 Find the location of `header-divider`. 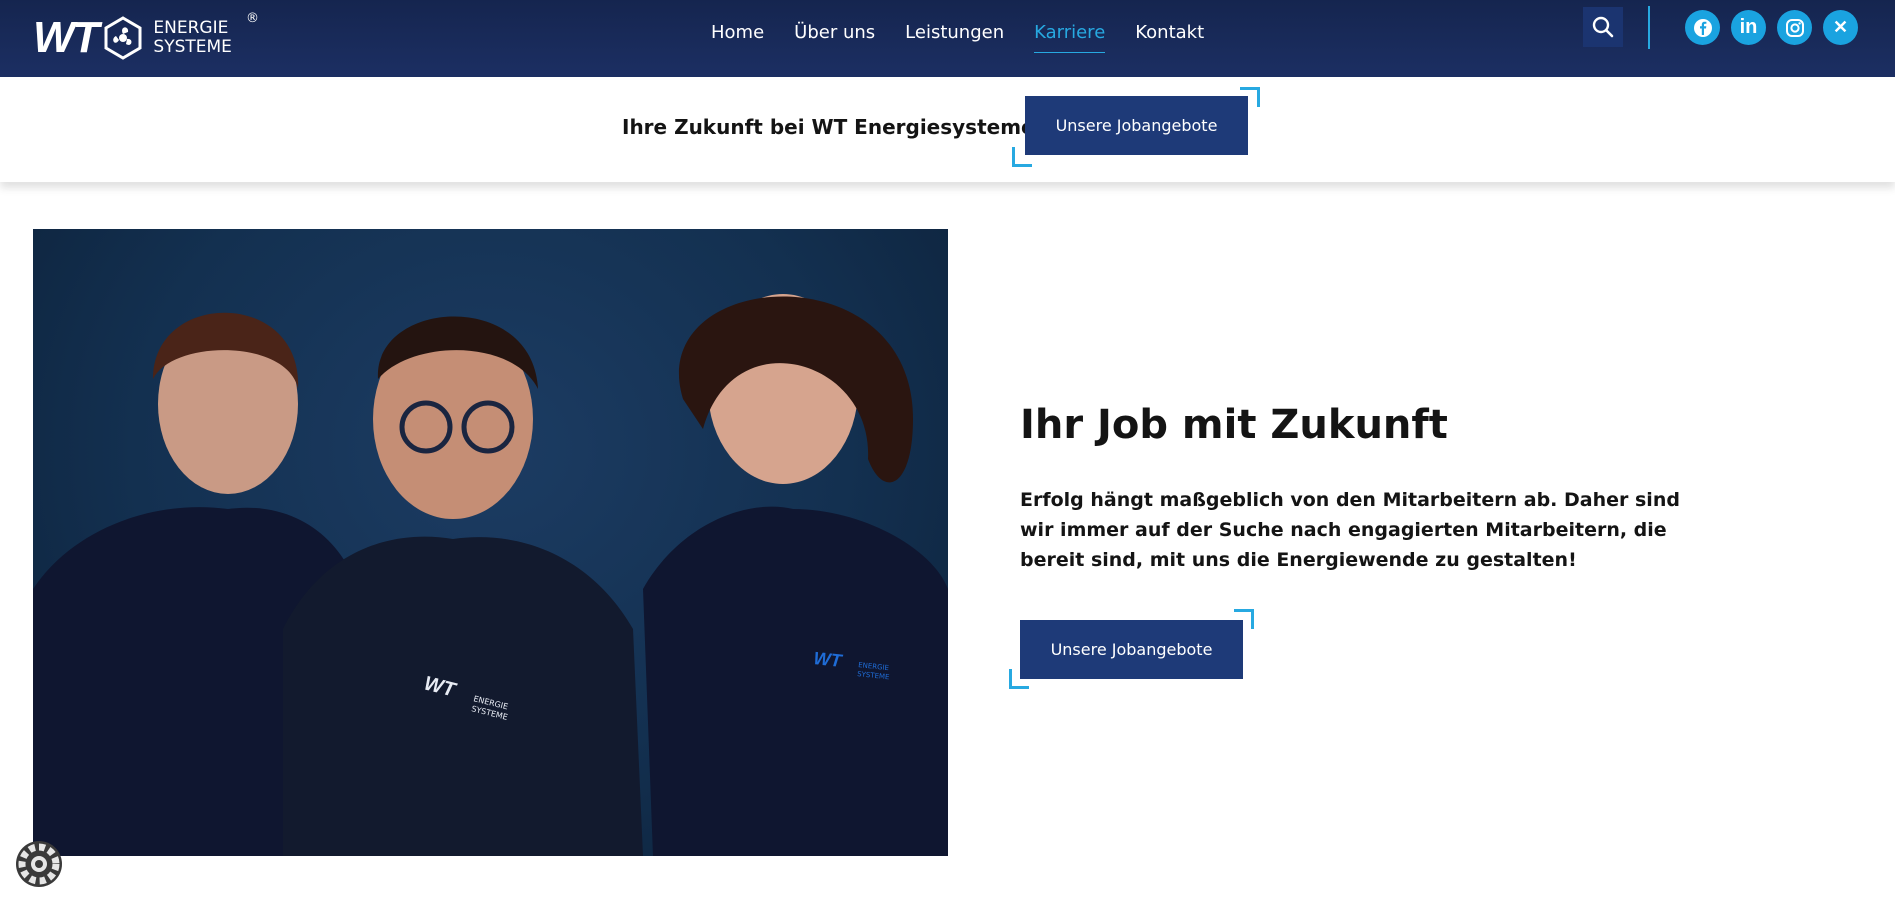

header-divider is located at coordinates (1649, 27).